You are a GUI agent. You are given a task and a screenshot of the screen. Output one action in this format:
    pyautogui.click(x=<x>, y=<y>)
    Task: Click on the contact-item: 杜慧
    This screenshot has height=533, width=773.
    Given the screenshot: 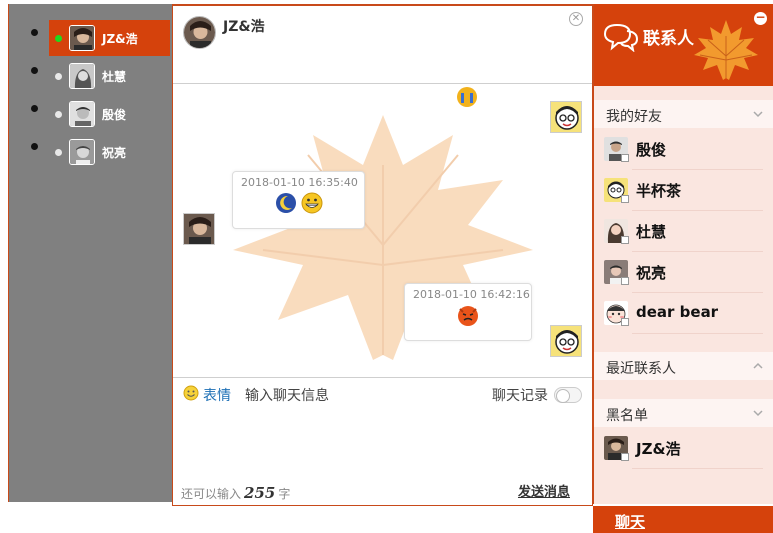 What is the action you would take?
    pyautogui.click(x=683, y=232)
    